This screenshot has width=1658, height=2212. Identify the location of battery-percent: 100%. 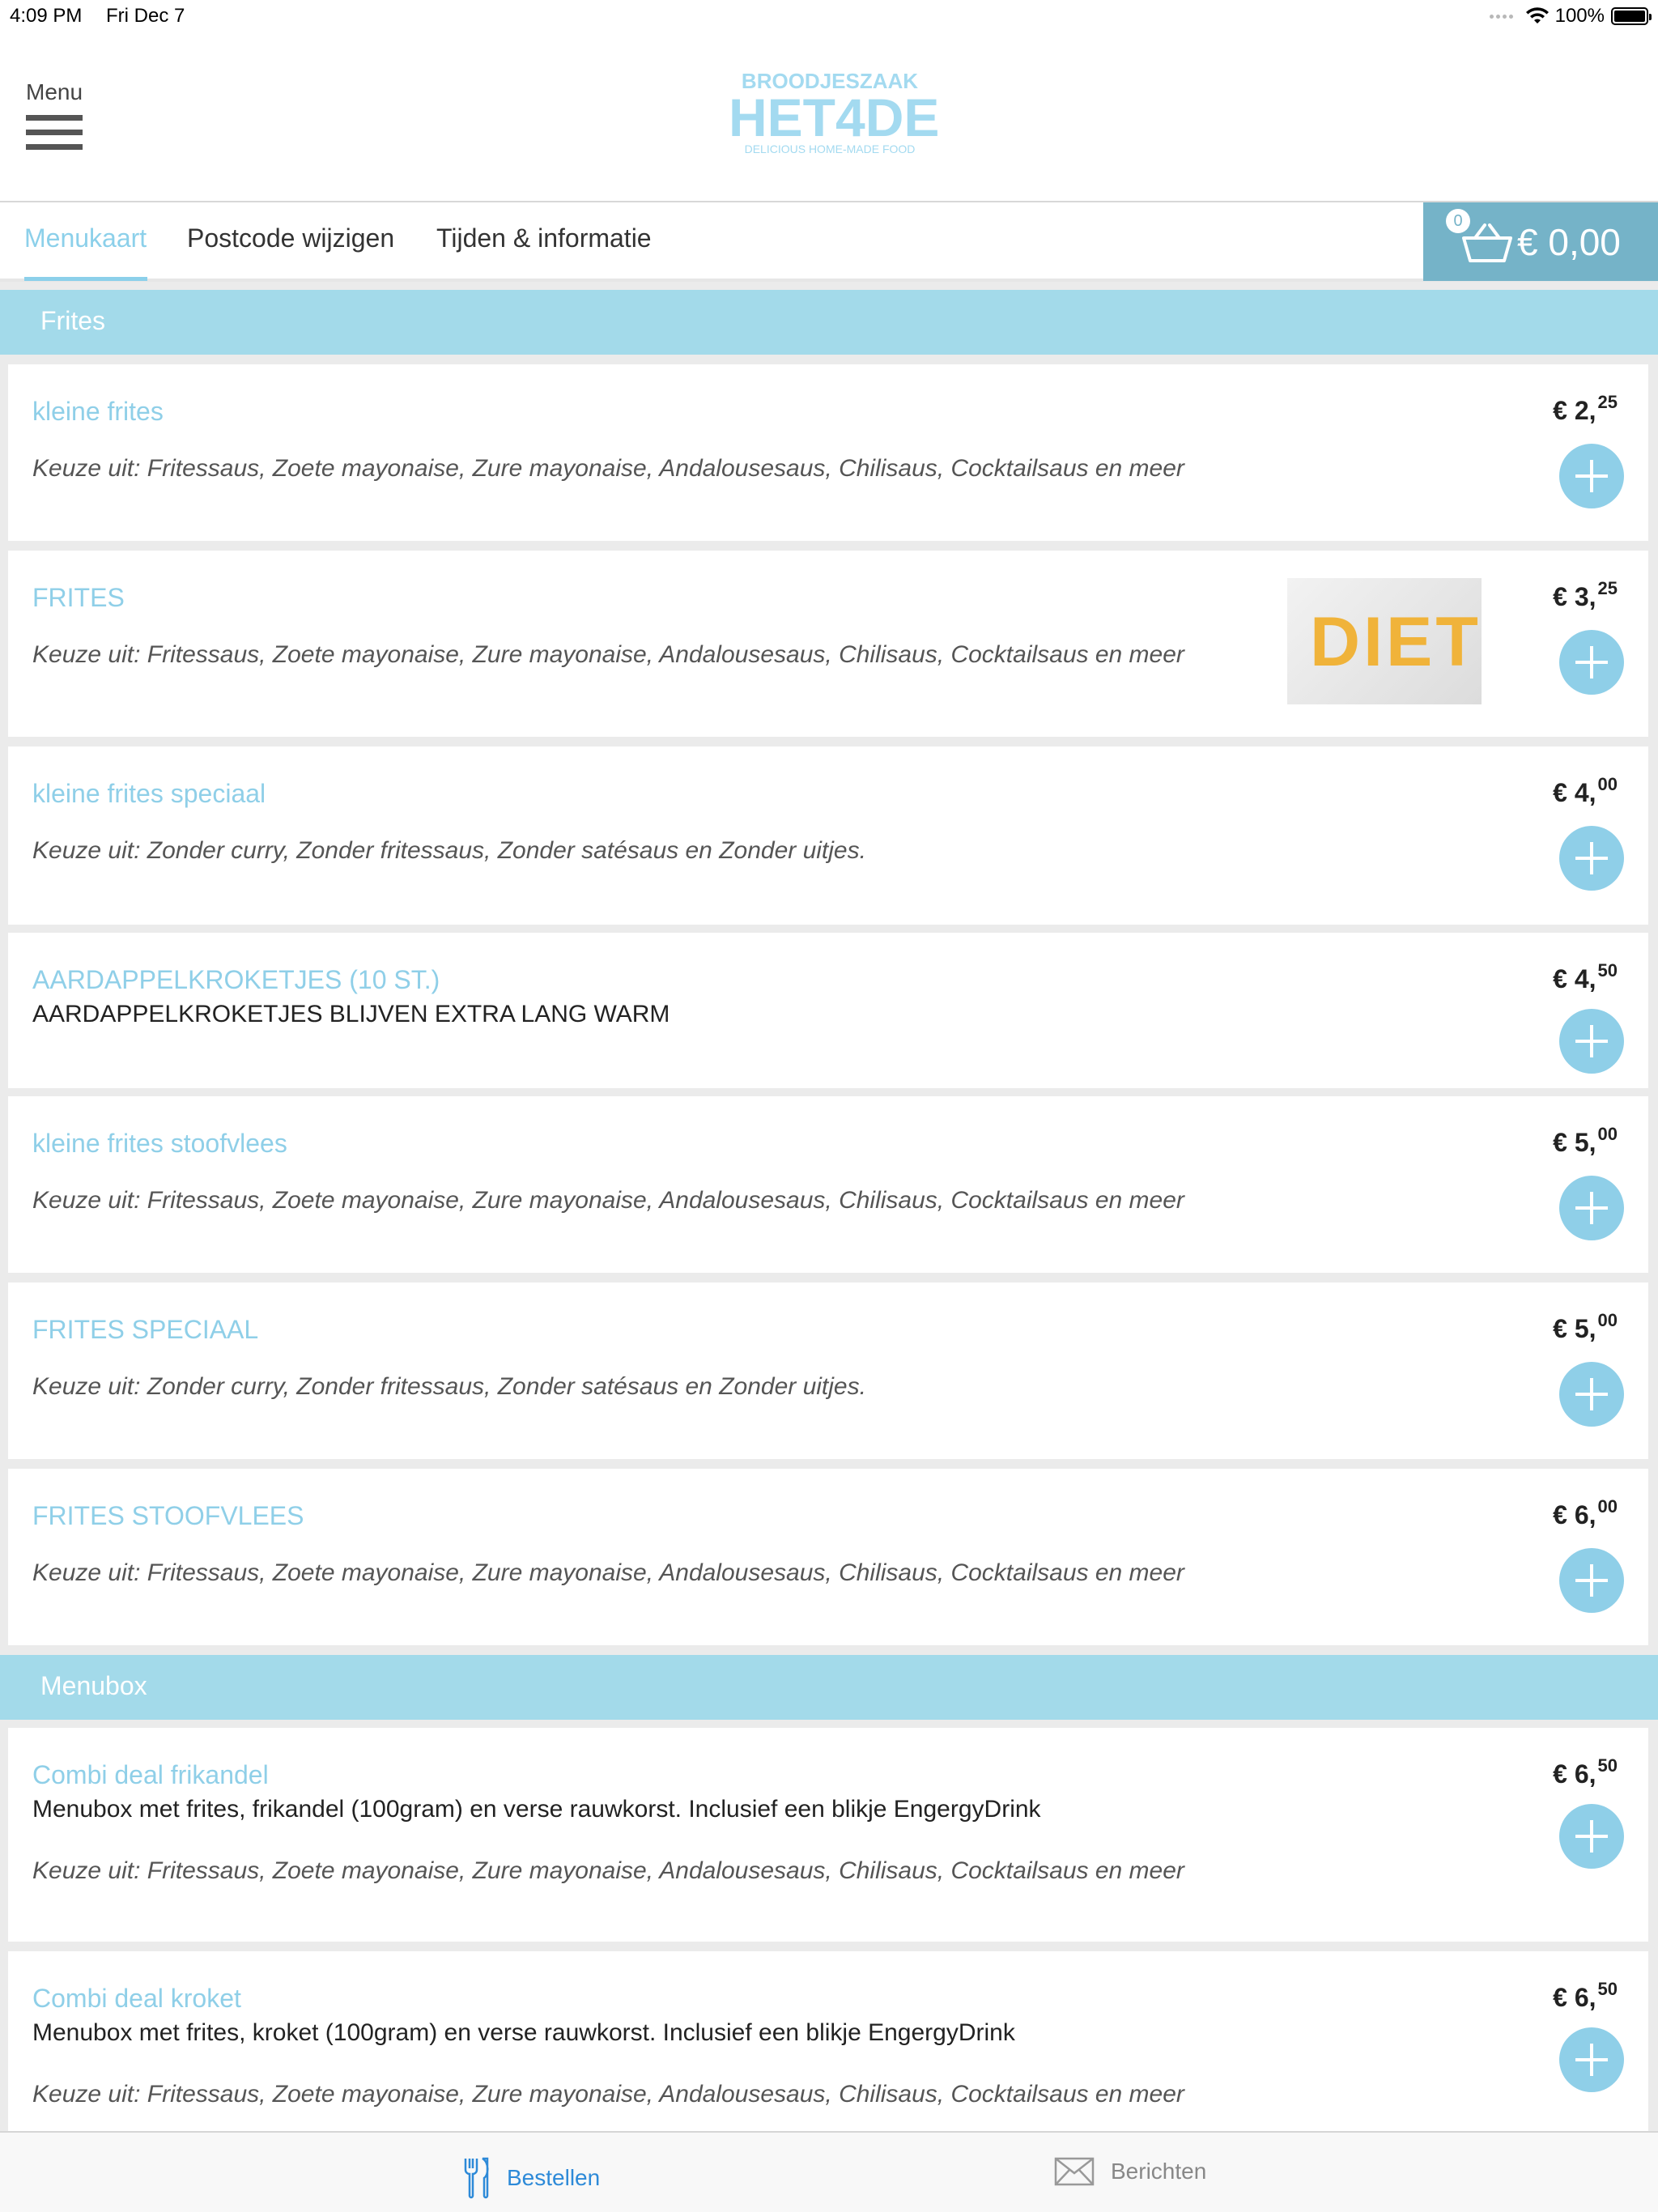
(1579, 16).